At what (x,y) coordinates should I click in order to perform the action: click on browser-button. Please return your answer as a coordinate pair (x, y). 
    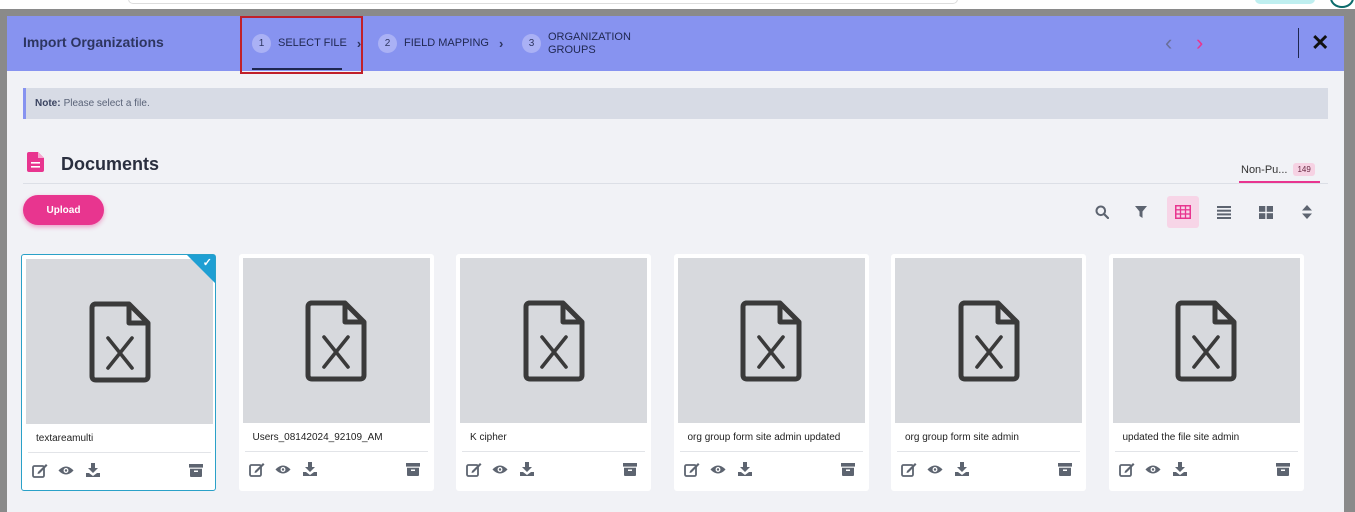
    Looking at the image, I should click on (1285, 2).